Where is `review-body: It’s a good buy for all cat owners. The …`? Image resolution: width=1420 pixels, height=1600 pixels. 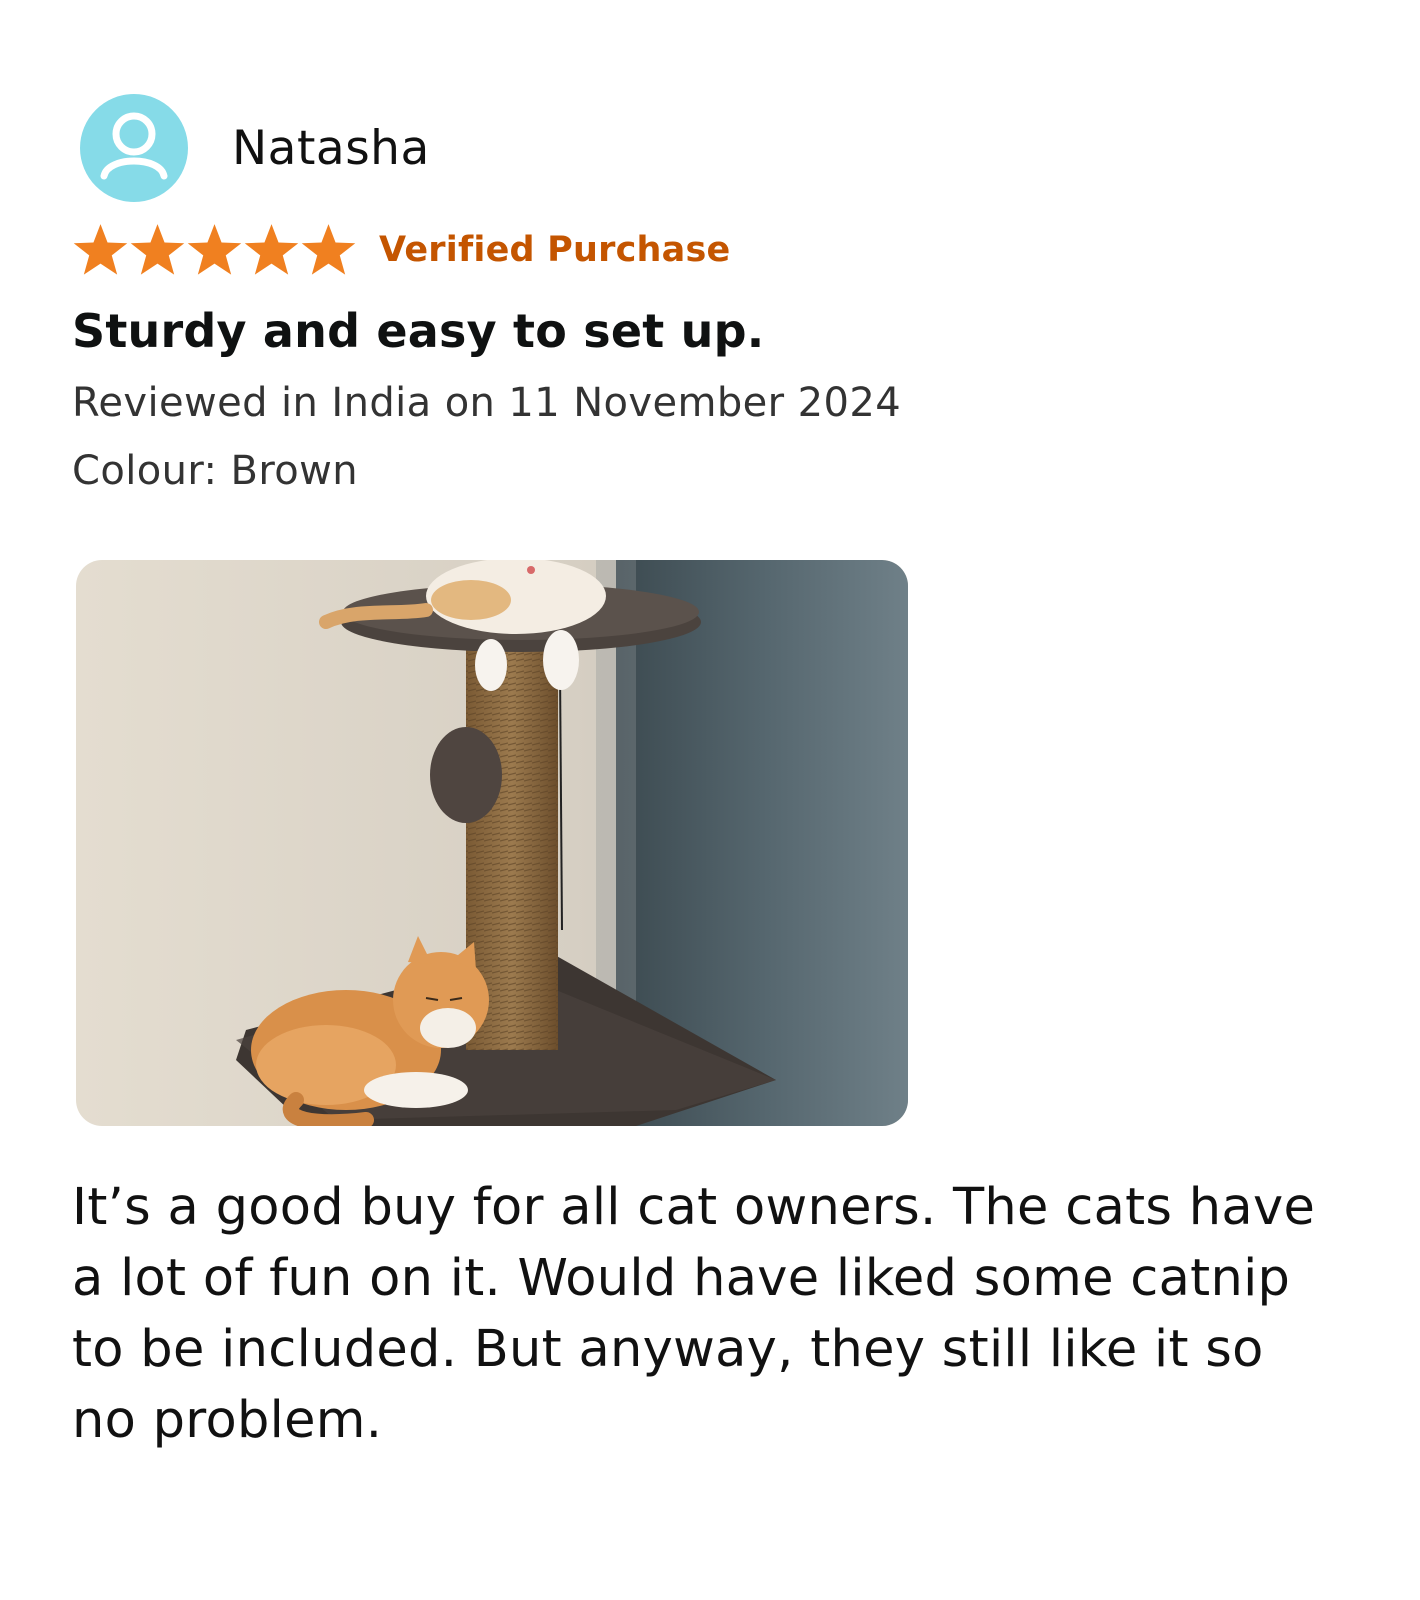
review-body: It’s a good buy for all cat owners. The … is located at coordinates (694, 1314).